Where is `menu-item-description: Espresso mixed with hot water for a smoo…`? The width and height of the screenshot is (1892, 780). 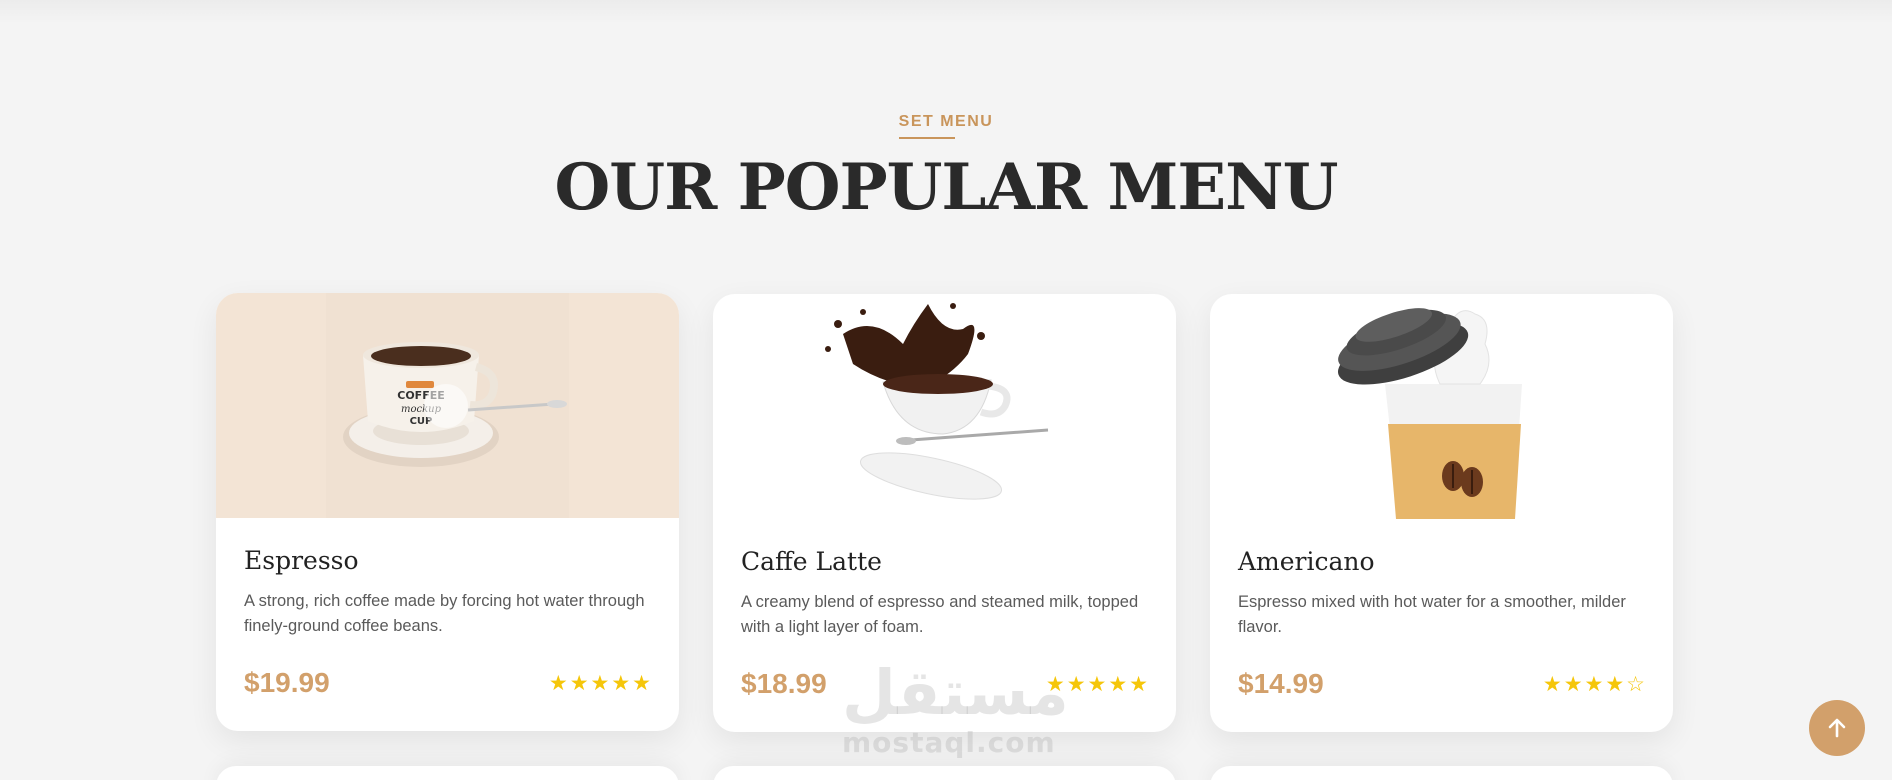
menu-item-description: Espresso mixed with hot water for a smoo… is located at coordinates (1432, 614).